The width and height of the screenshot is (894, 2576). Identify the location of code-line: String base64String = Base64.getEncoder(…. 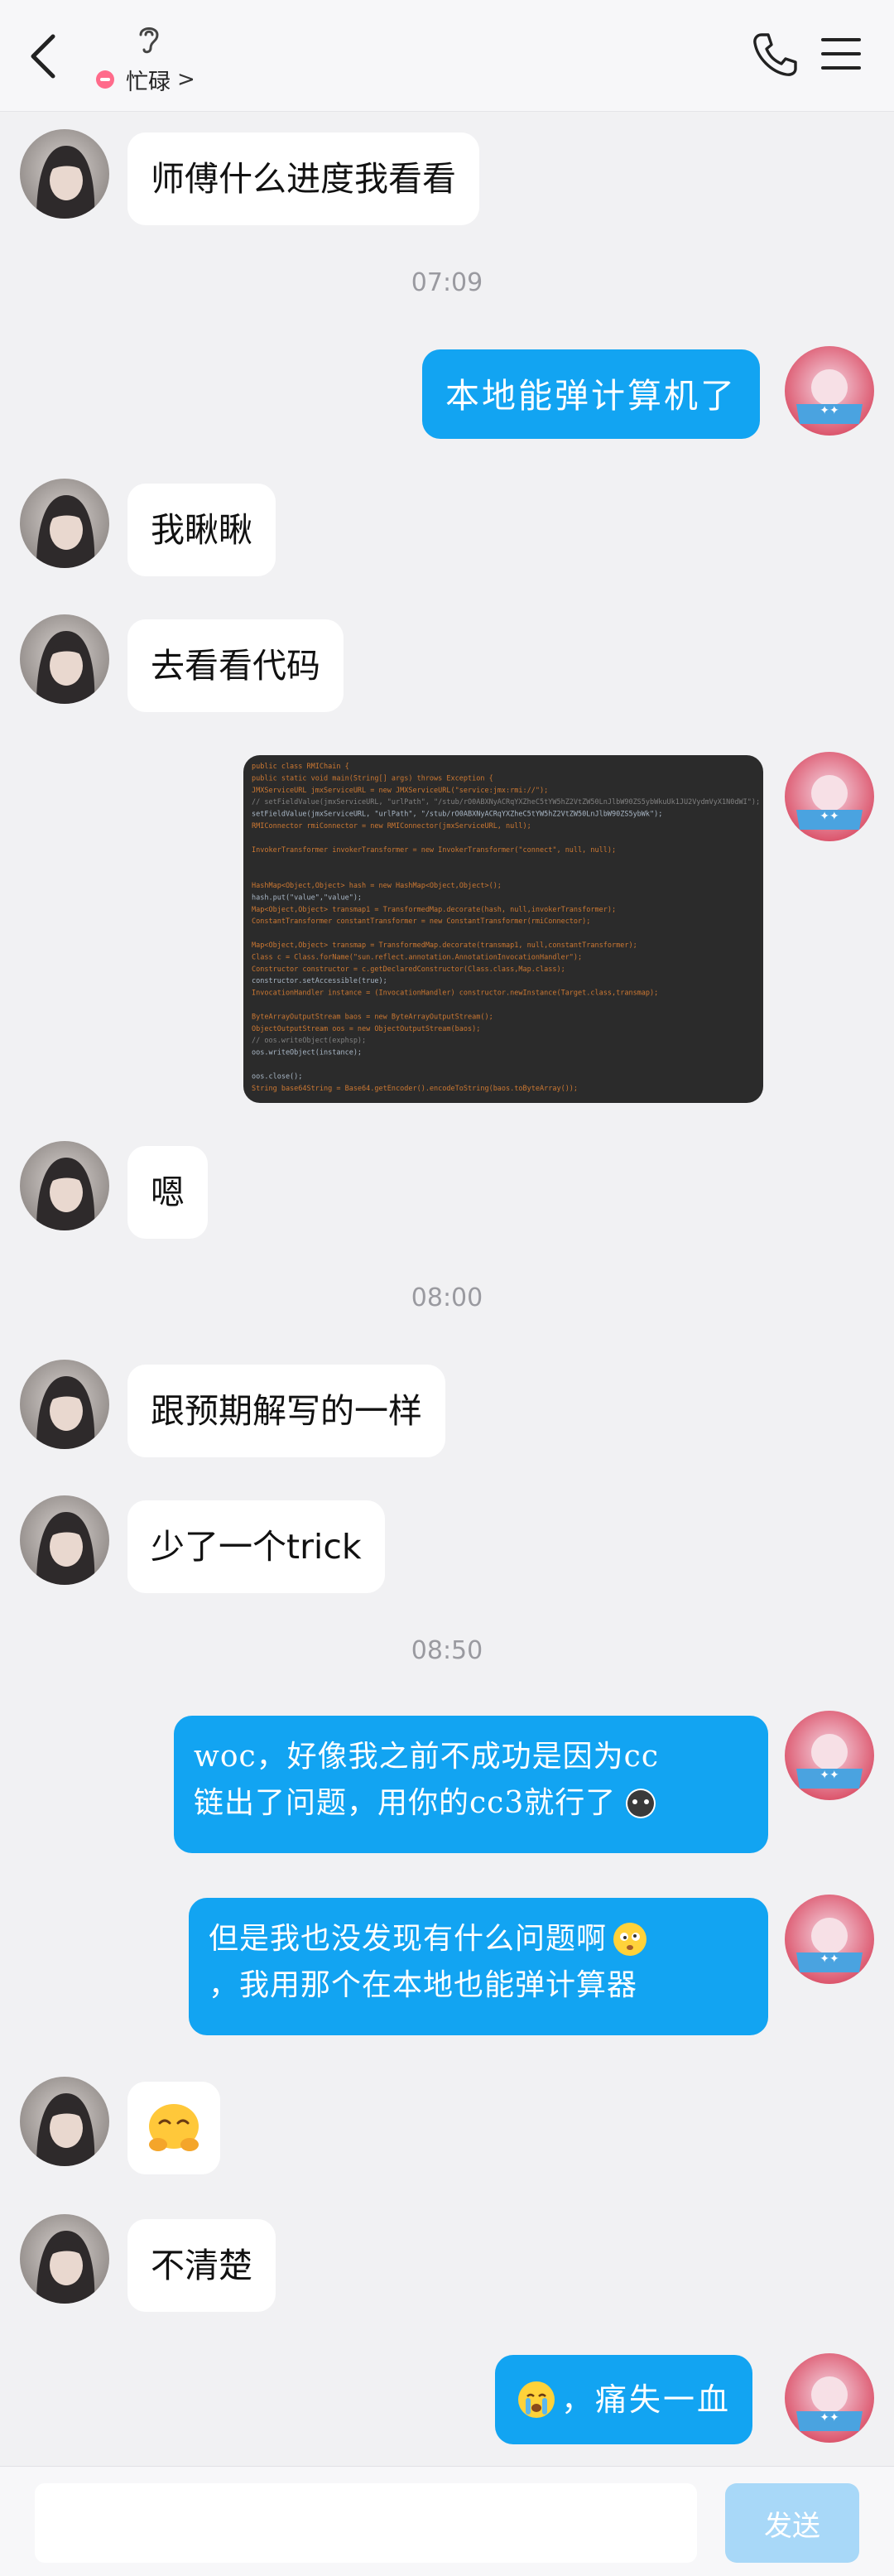
(415, 1089).